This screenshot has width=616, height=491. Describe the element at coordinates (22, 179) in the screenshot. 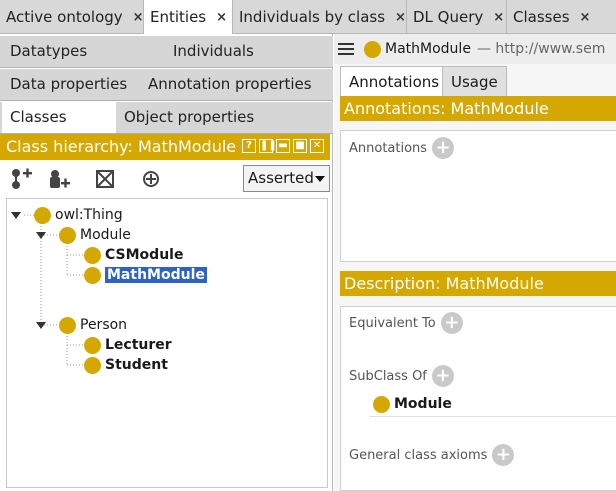

I see `add-subclass-icon` at that location.